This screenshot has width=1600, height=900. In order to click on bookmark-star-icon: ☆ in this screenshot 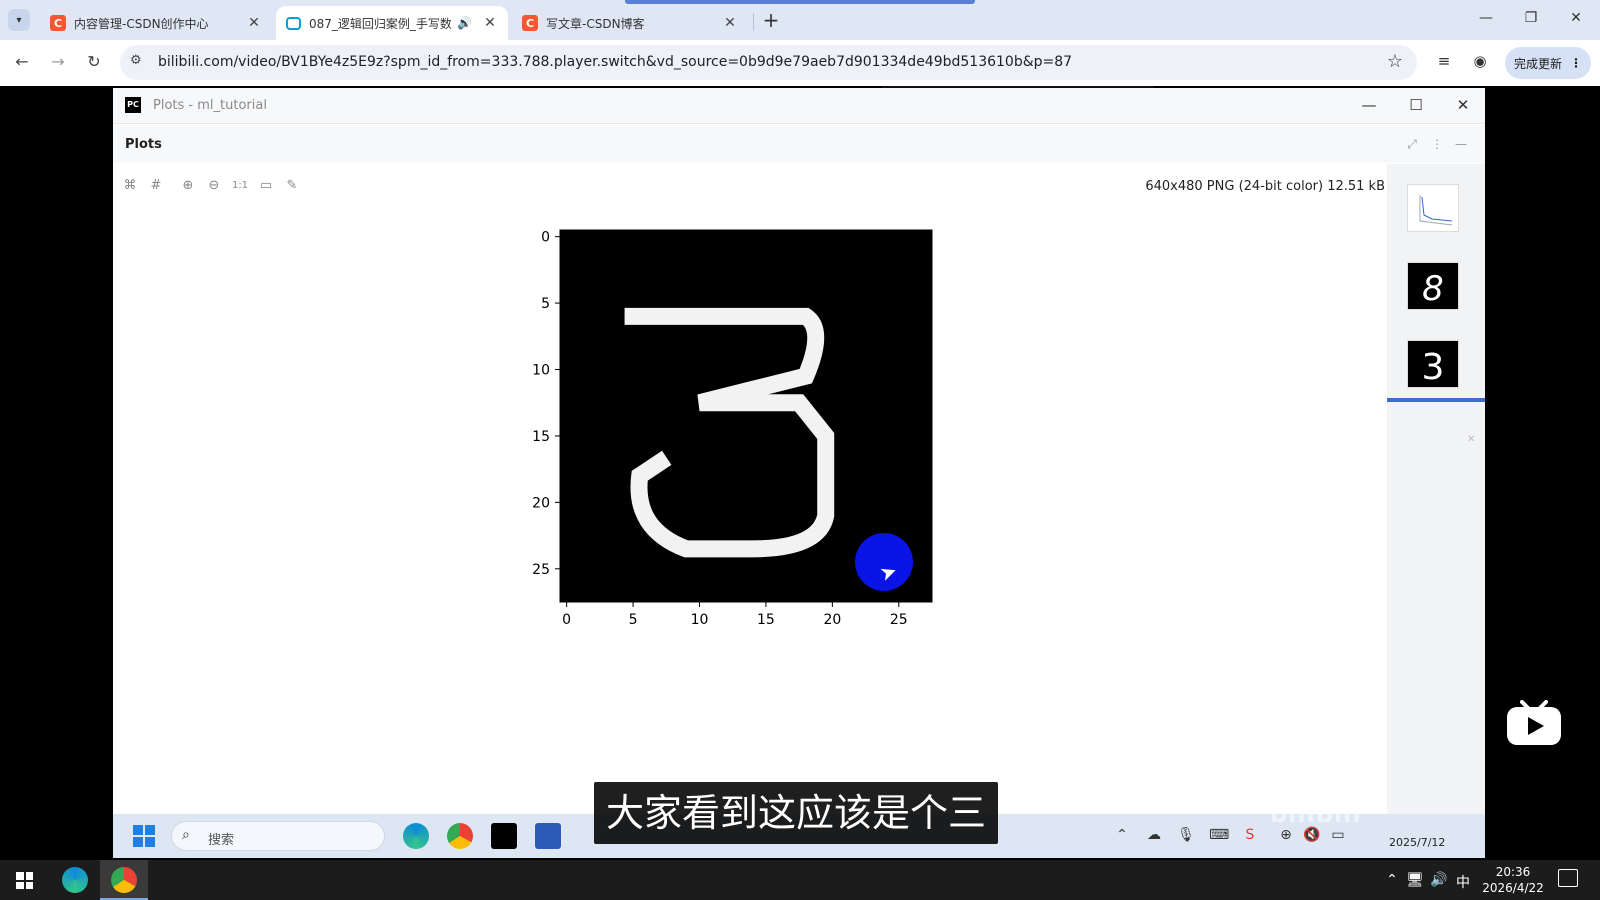, I will do `click(1395, 61)`.